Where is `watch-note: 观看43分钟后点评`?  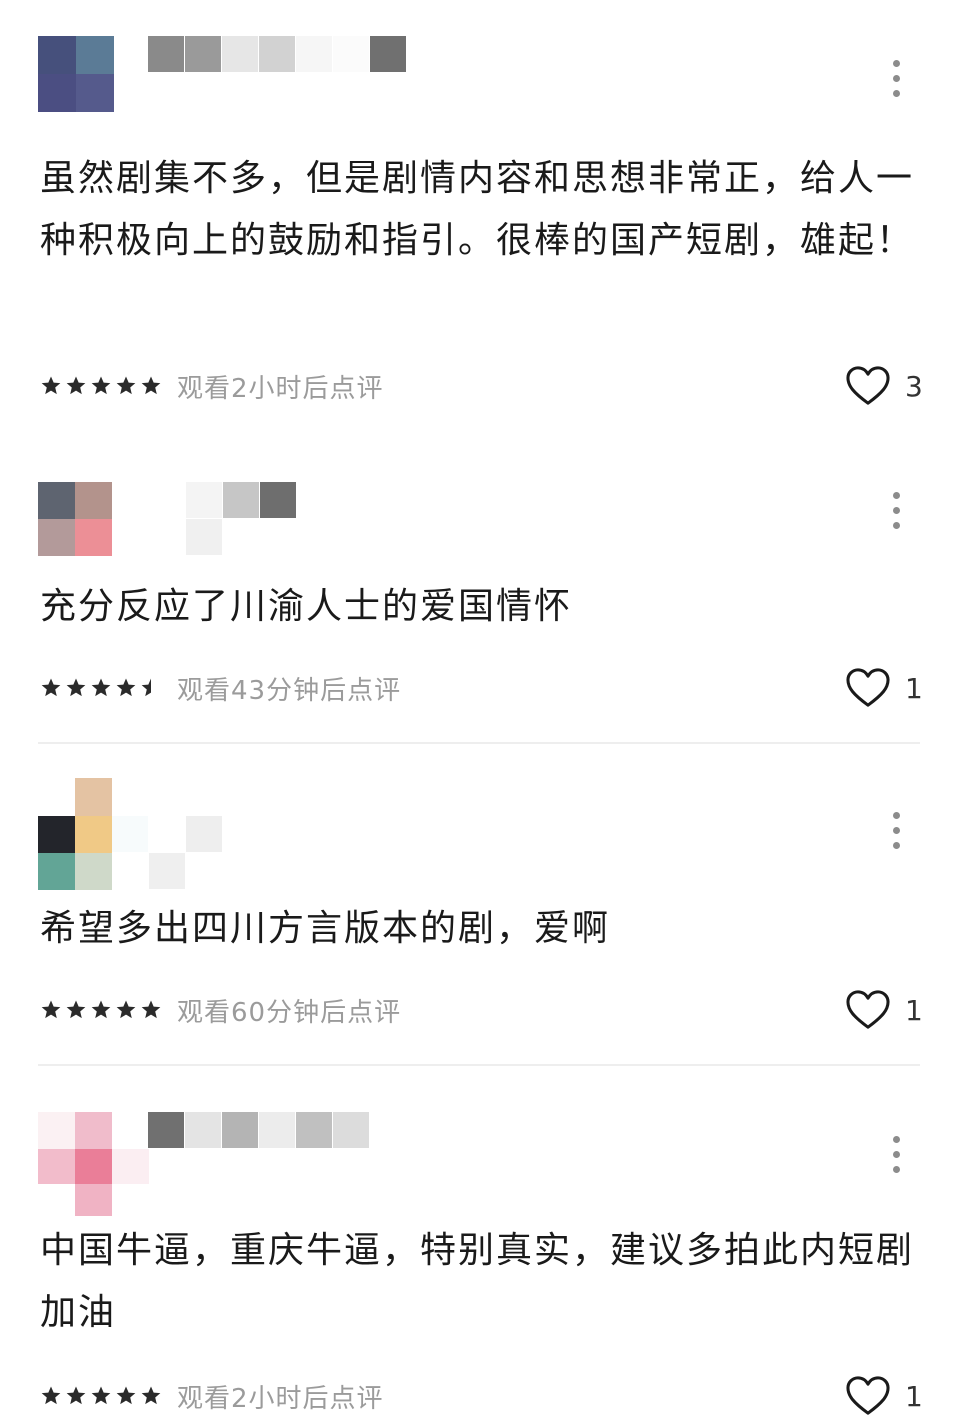
watch-note: 观看43分钟后点评 is located at coordinates (289, 690).